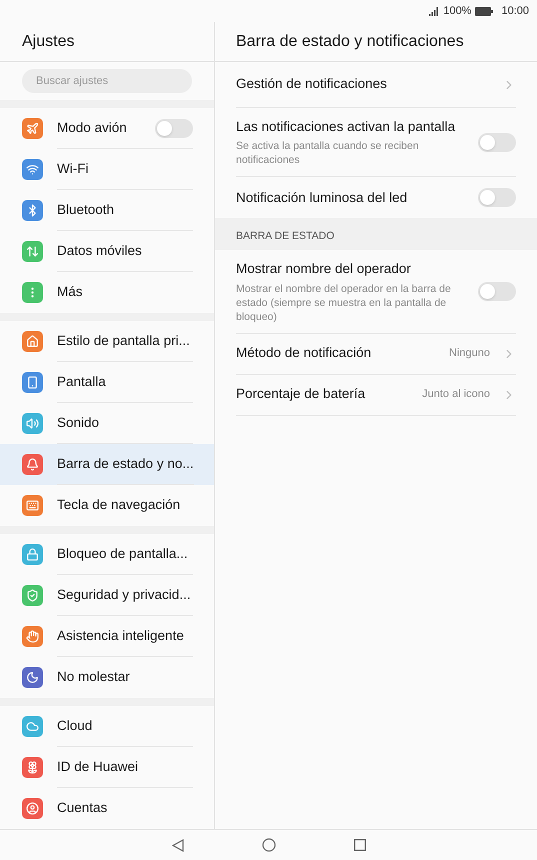  What do you see at coordinates (322, 197) in the screenshot?
I see `row-title: Notificación luminosa del led` at bounding box center [322, 197].